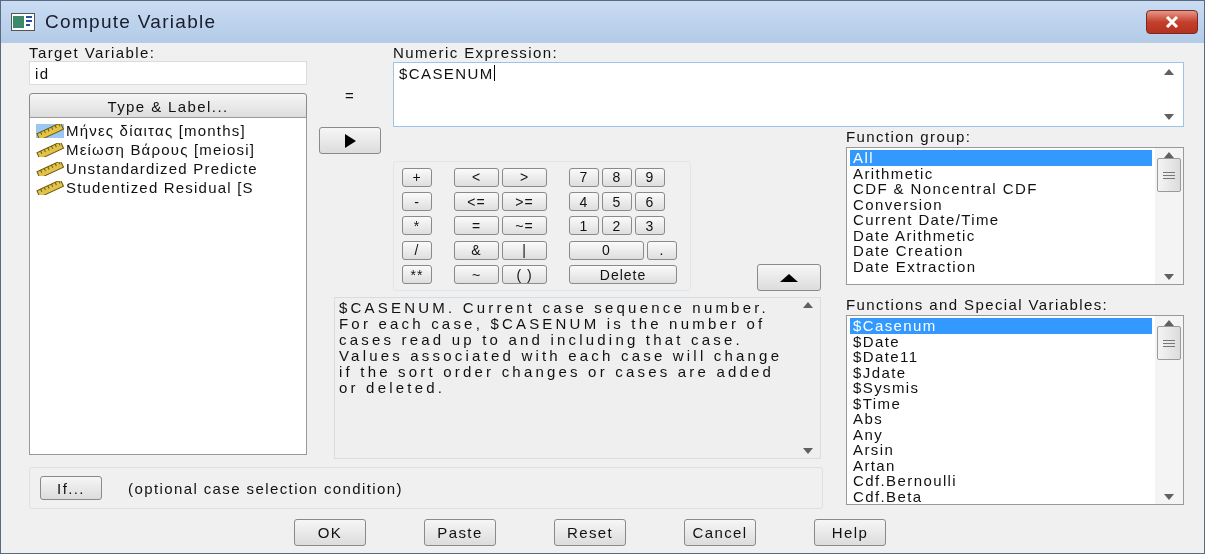 The image size is (1205, 554). I want to click on keypad-key: 8, so click(617, 177).